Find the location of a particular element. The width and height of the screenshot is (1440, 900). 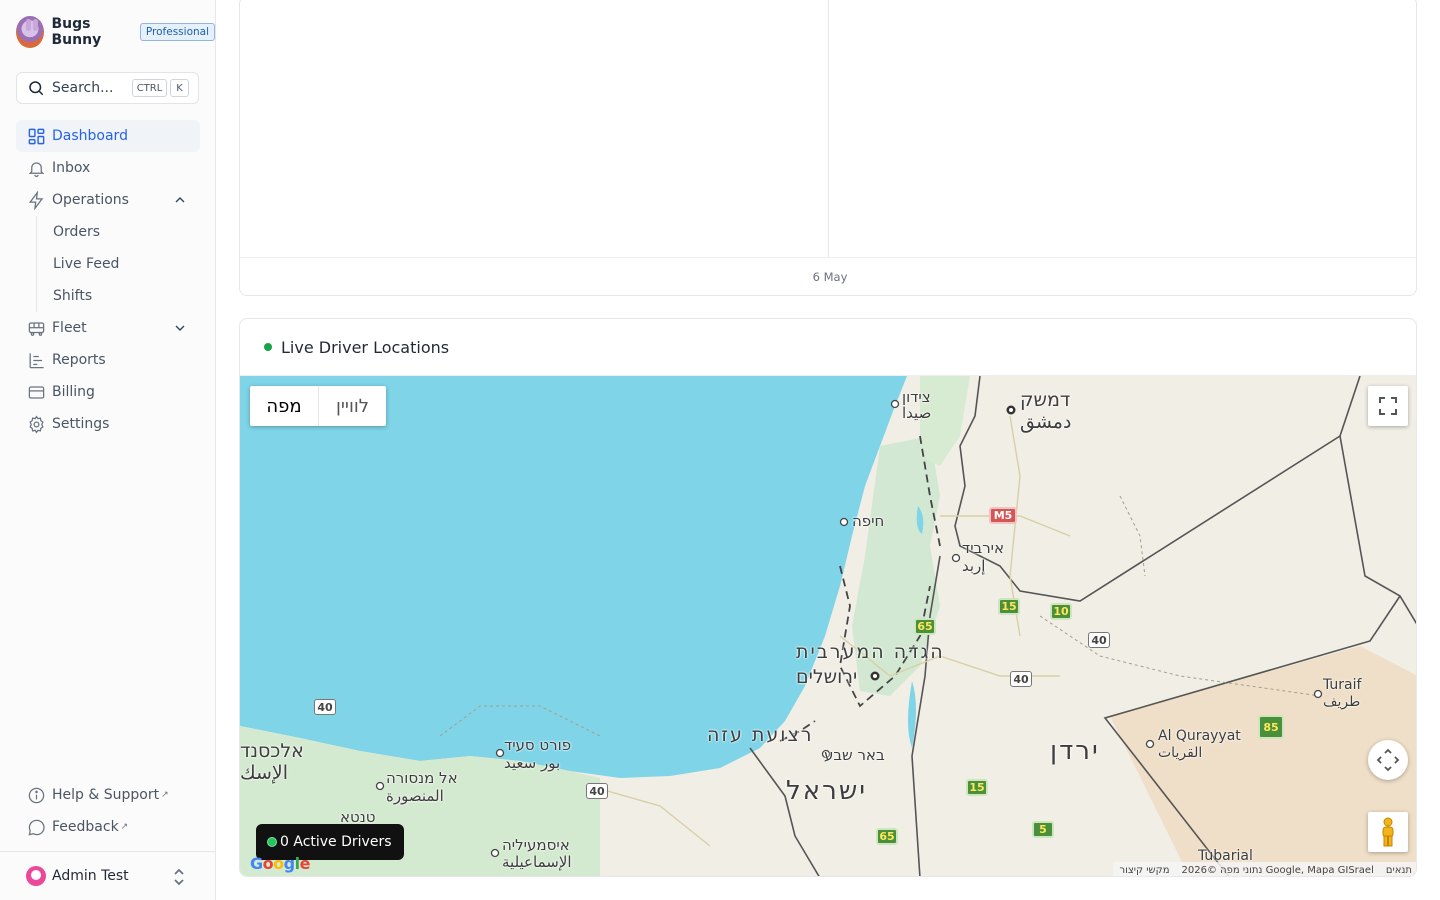

road-shield: 10 is located at coordinates (1061, 611).